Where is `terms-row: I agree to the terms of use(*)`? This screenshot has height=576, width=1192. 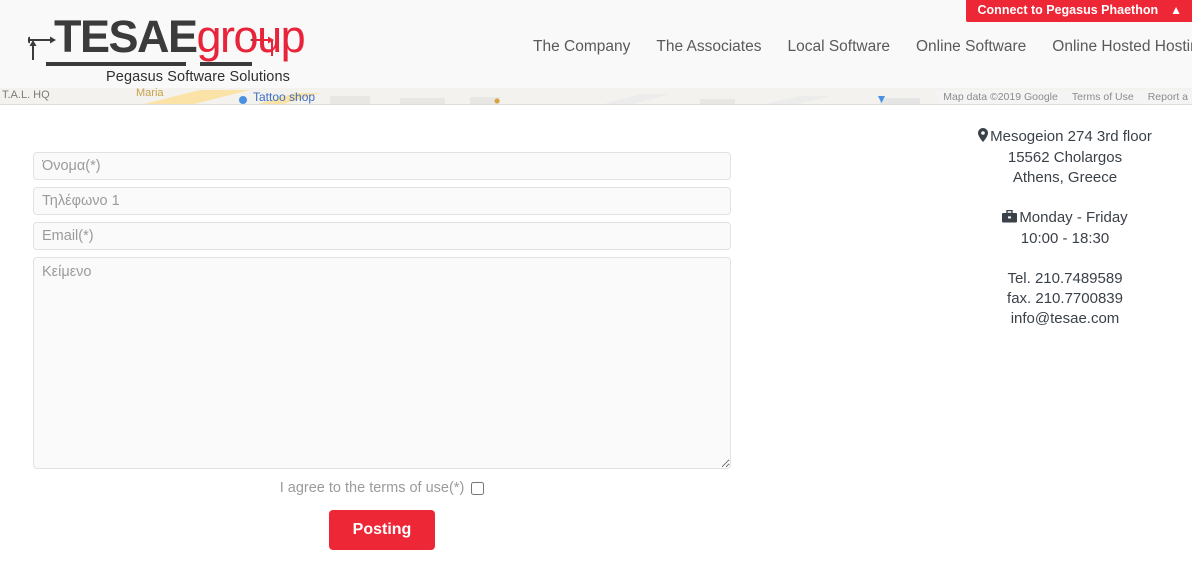
terms-row: I agree to the terms of use(*) is located at coordinates (382, 488).